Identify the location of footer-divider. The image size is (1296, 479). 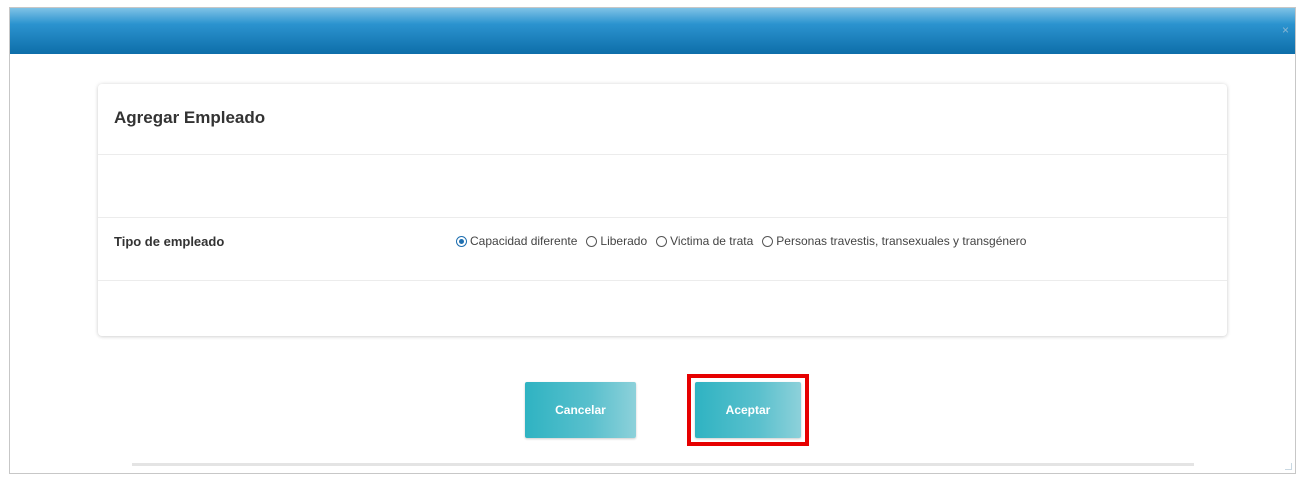
(663, 464).